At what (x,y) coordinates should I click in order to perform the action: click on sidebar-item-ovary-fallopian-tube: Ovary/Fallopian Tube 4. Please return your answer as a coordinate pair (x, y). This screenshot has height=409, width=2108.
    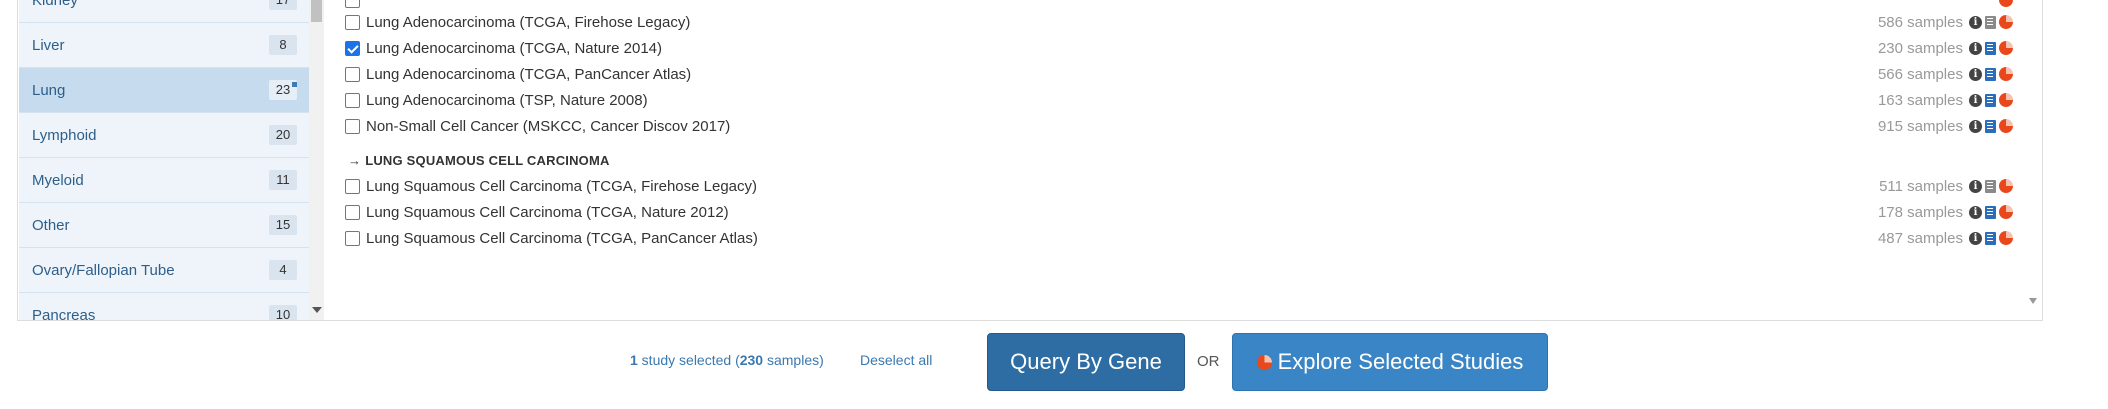
    Looking at the image, I should click on (164, 270).